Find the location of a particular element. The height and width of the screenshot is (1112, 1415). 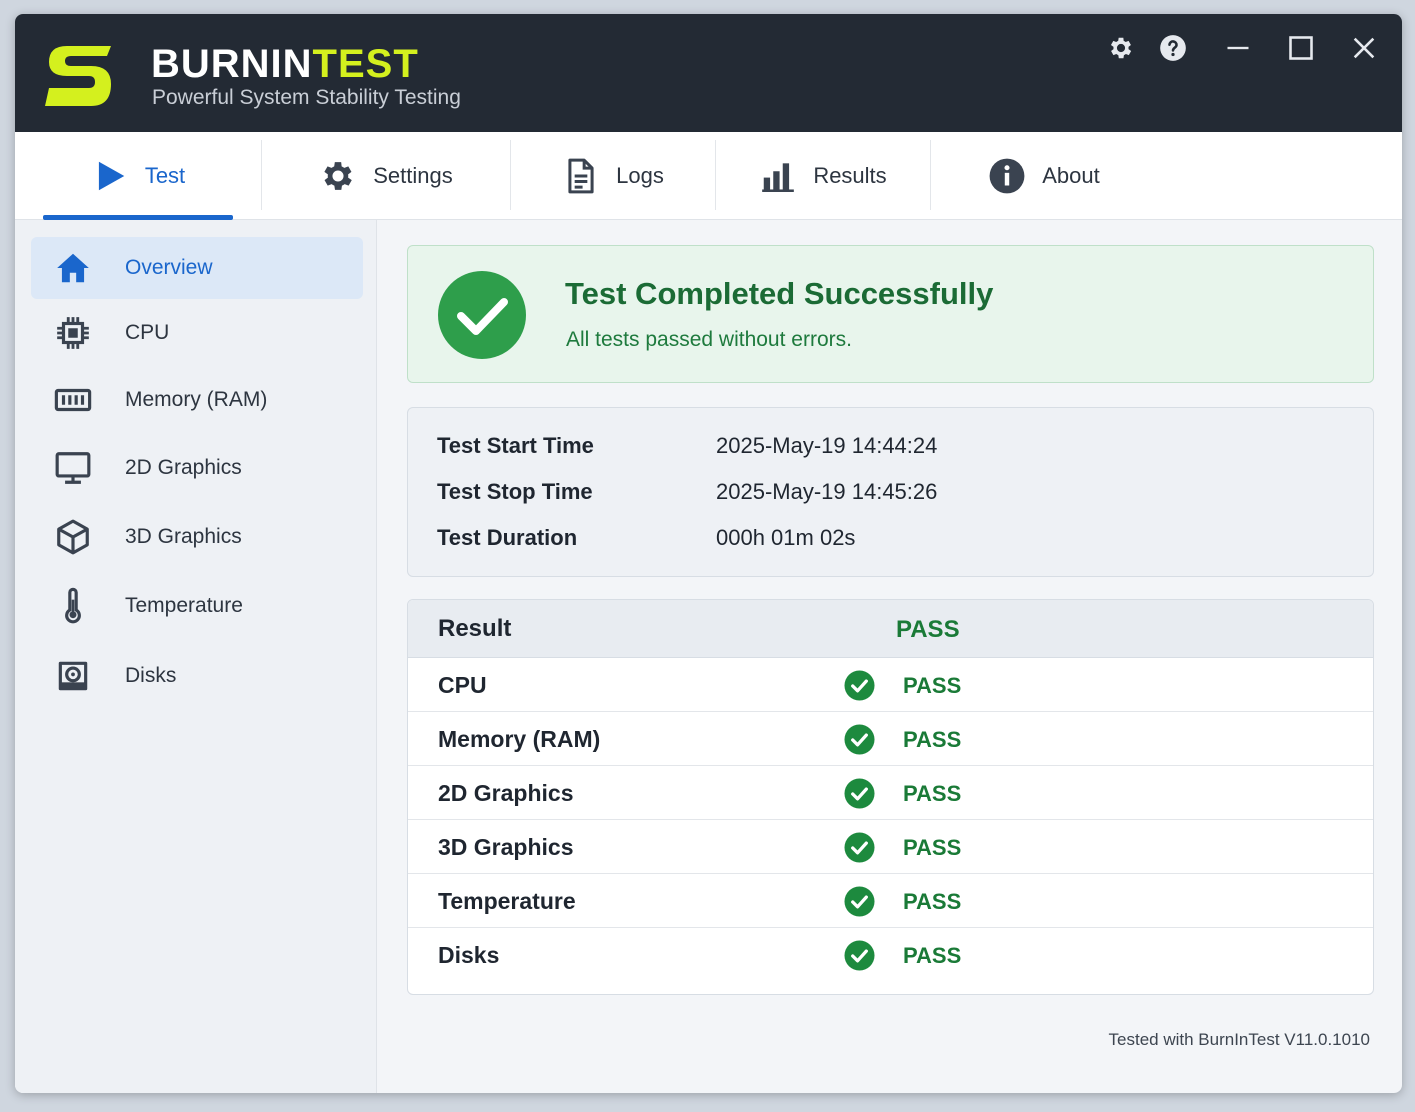

tab-about: About is located at coordinates (1044, 176).